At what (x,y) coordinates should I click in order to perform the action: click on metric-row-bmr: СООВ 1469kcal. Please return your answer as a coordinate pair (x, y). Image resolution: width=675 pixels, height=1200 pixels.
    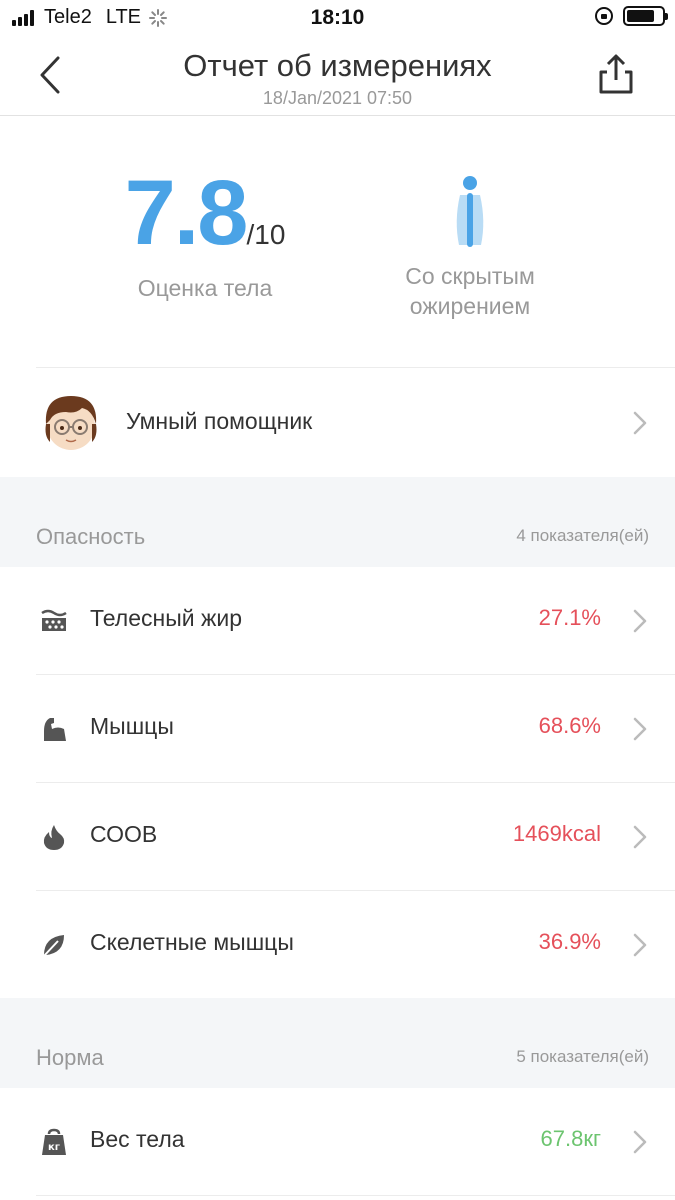
    Looking at the image, I should click on (355, 837).